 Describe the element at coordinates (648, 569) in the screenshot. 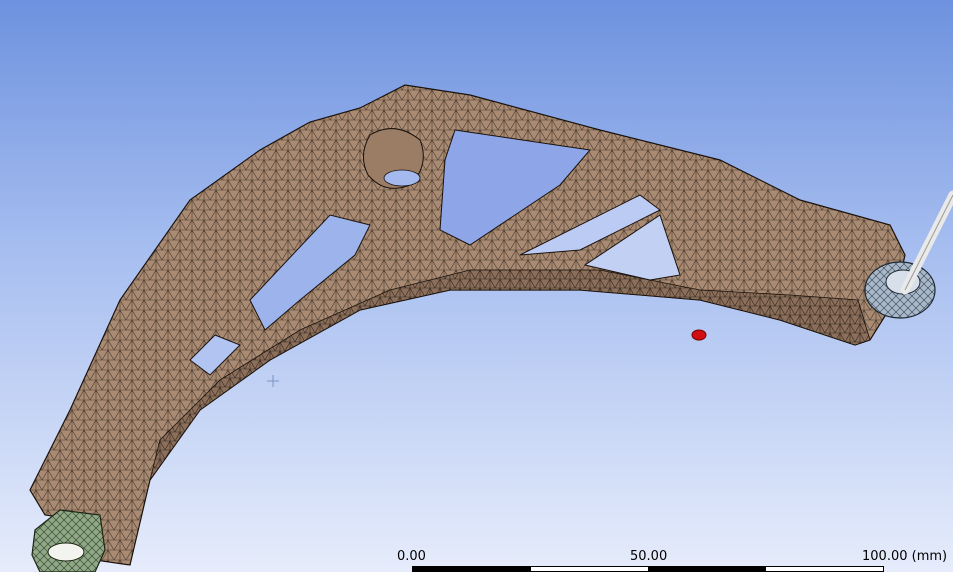

I see `scale-ruler` at that location.